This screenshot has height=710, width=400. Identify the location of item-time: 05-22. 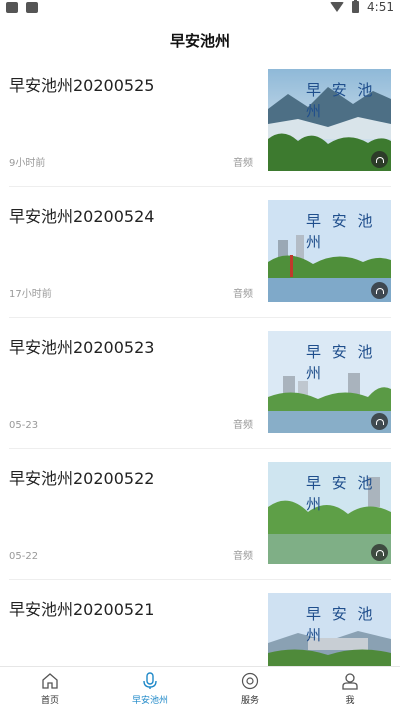
(24, 556).